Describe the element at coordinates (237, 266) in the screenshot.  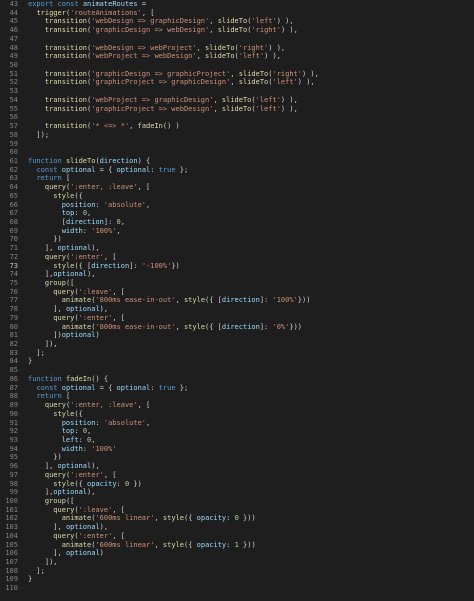
I see `code-line: 73 style({ [direction]: '-100%'})` at that location.